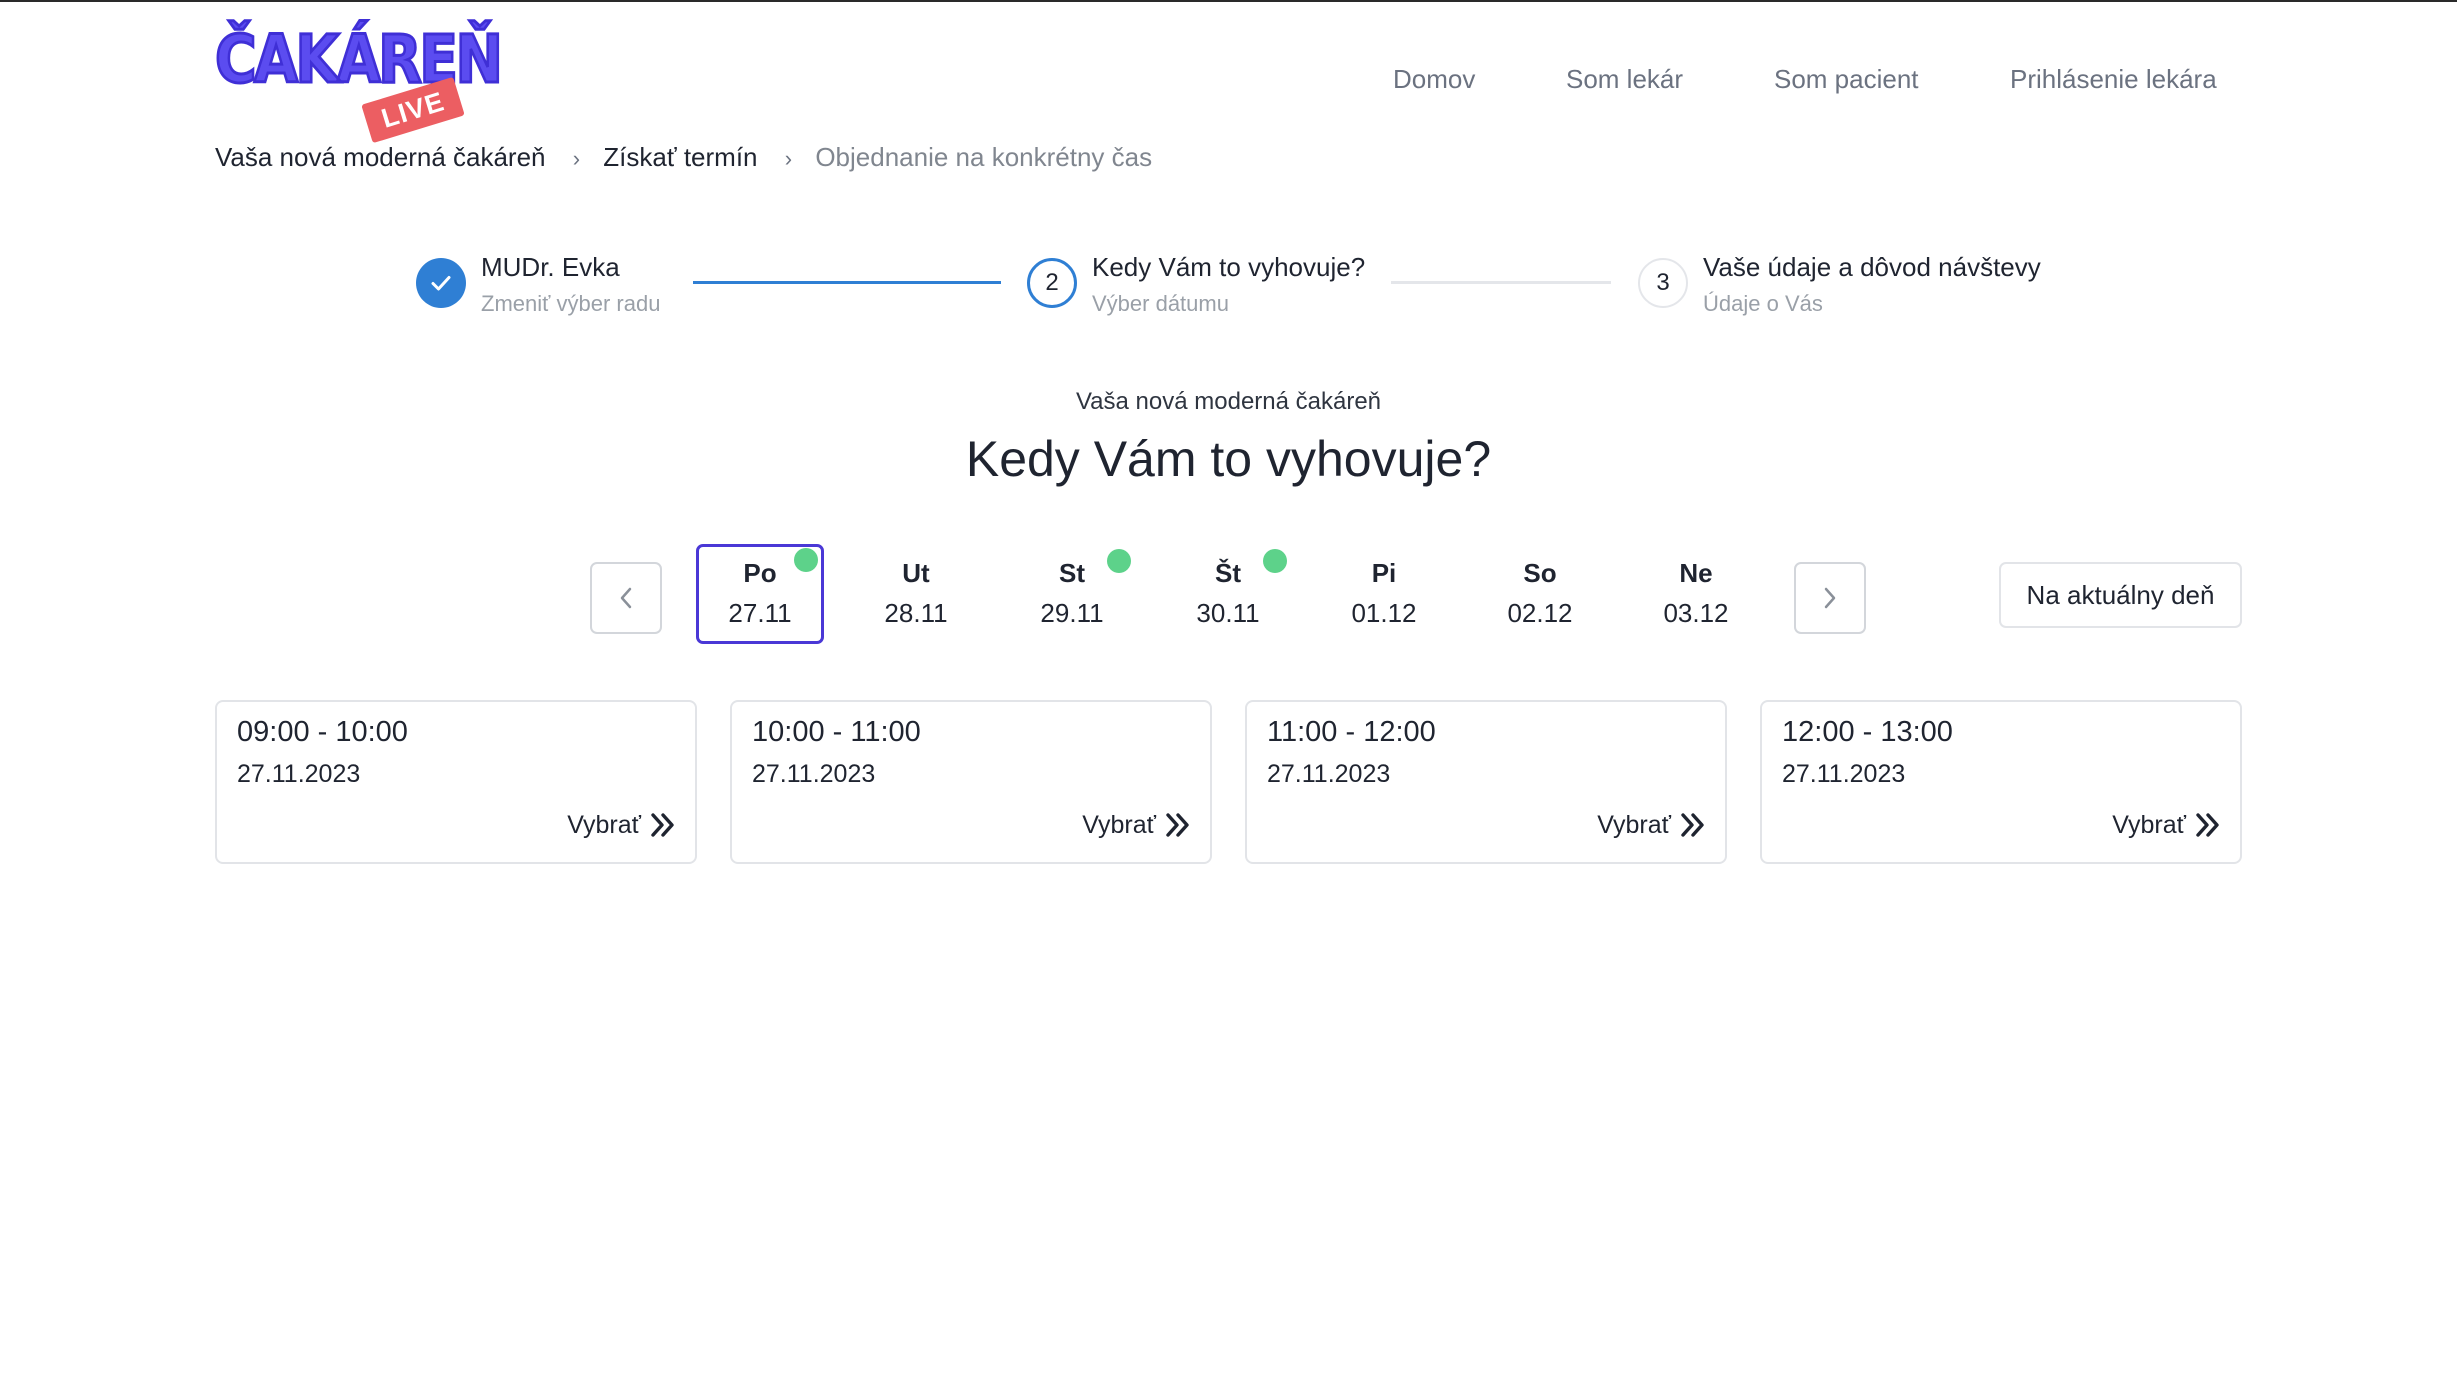 This screenshot has width=2457, height=1398. I want to click on step-3-circle: 3, so click(1663, 283).